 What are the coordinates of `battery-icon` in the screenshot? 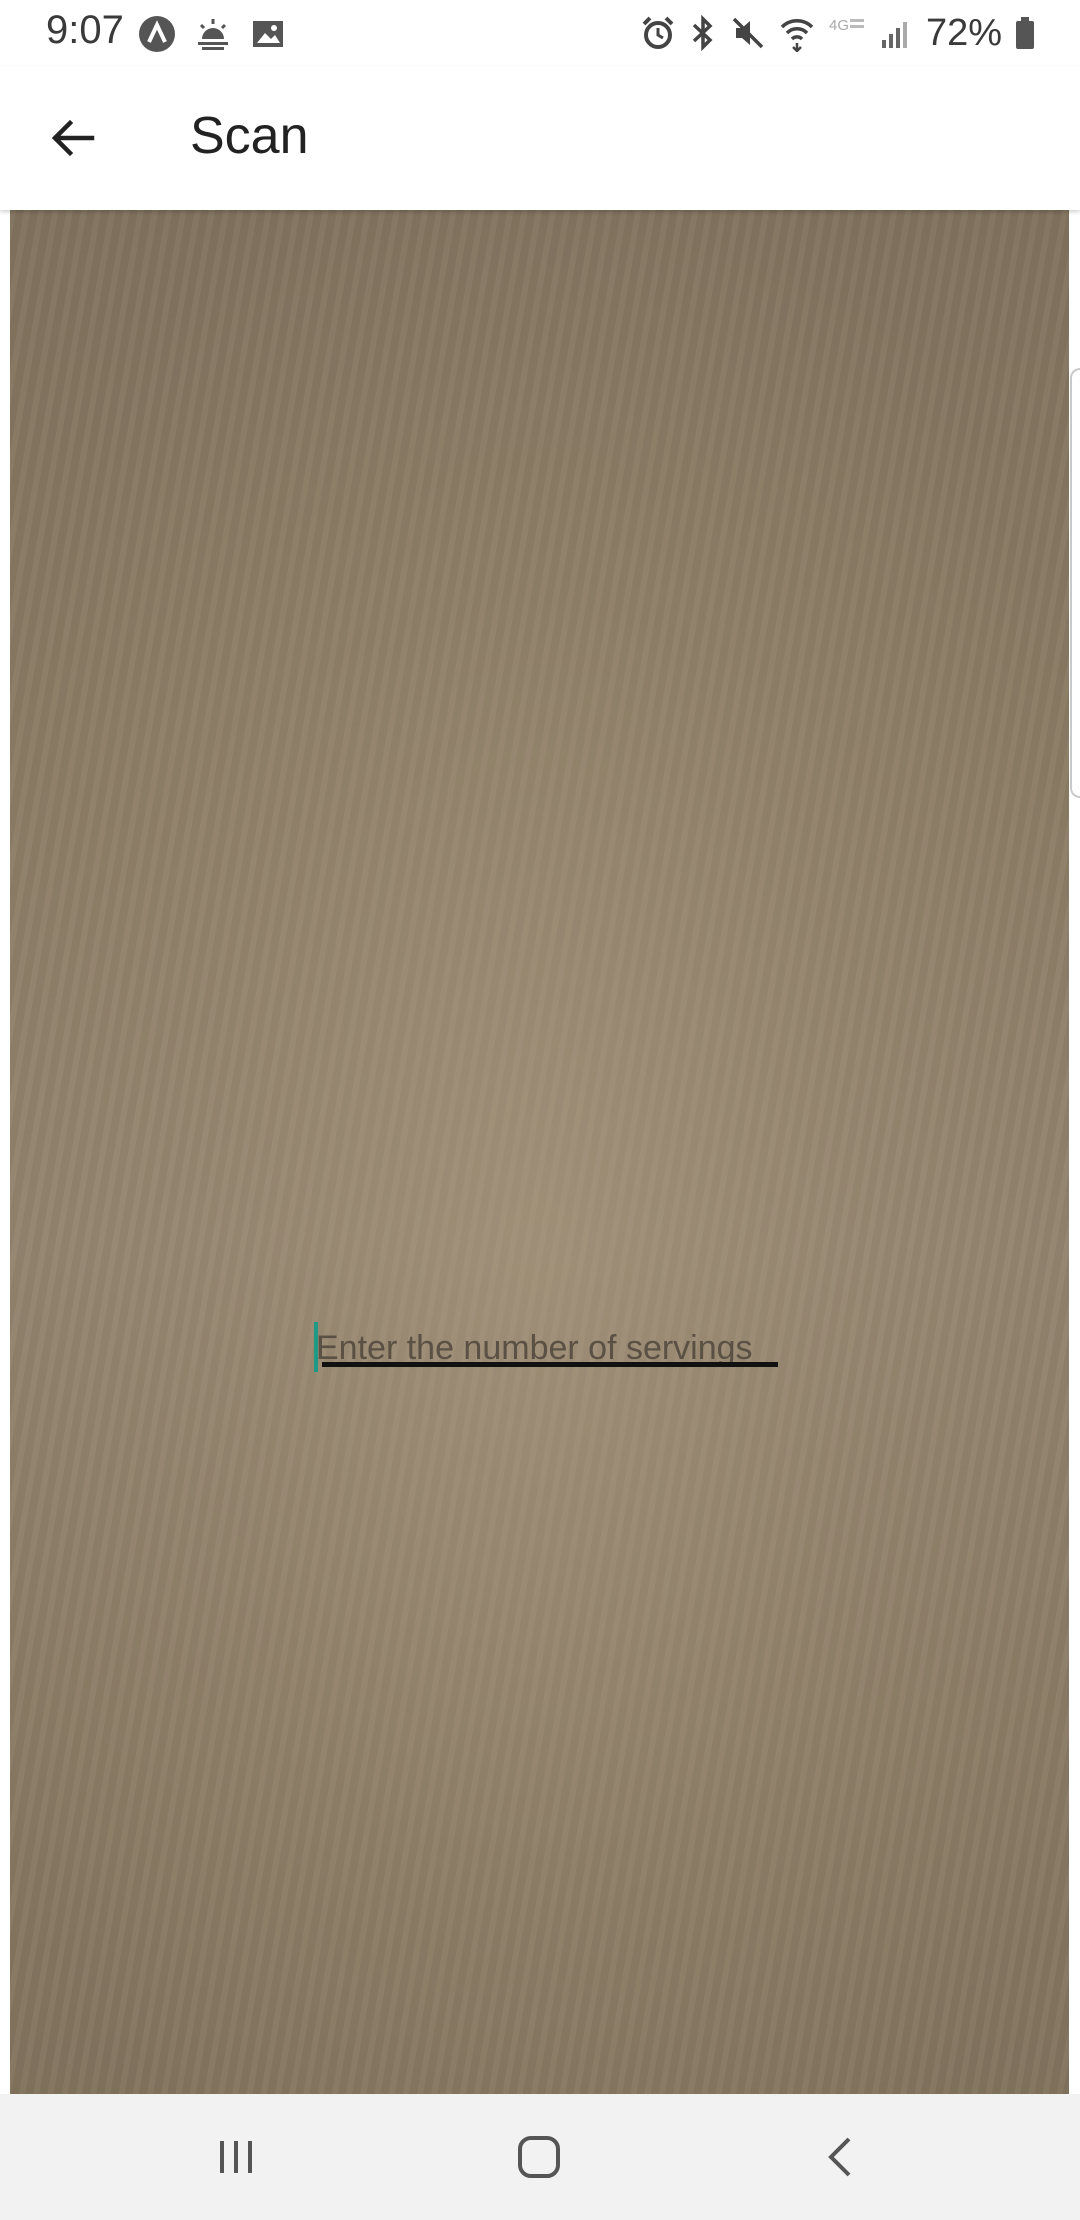 It's located at (1025, 33).